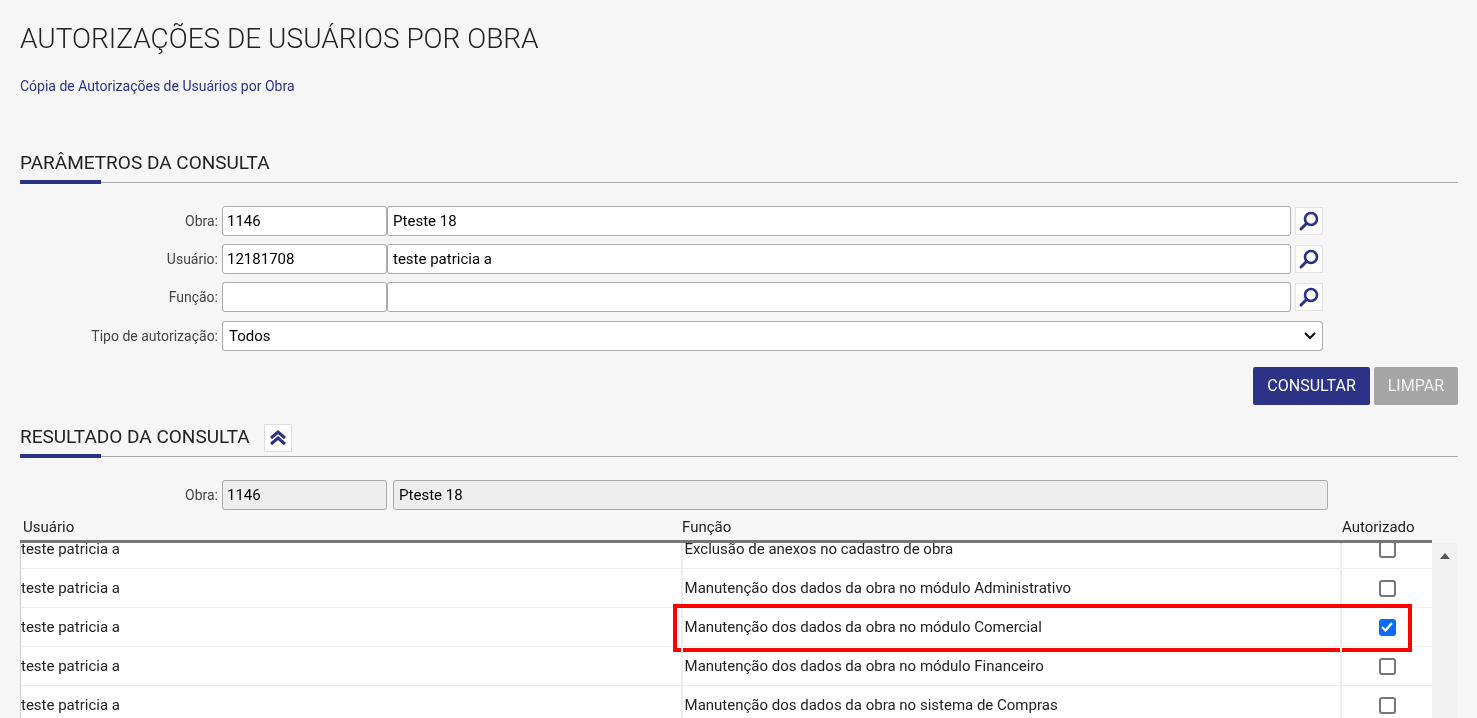 This screenshot has width=1477, height=718. I want to click on check-icon, so click(1387, 627).